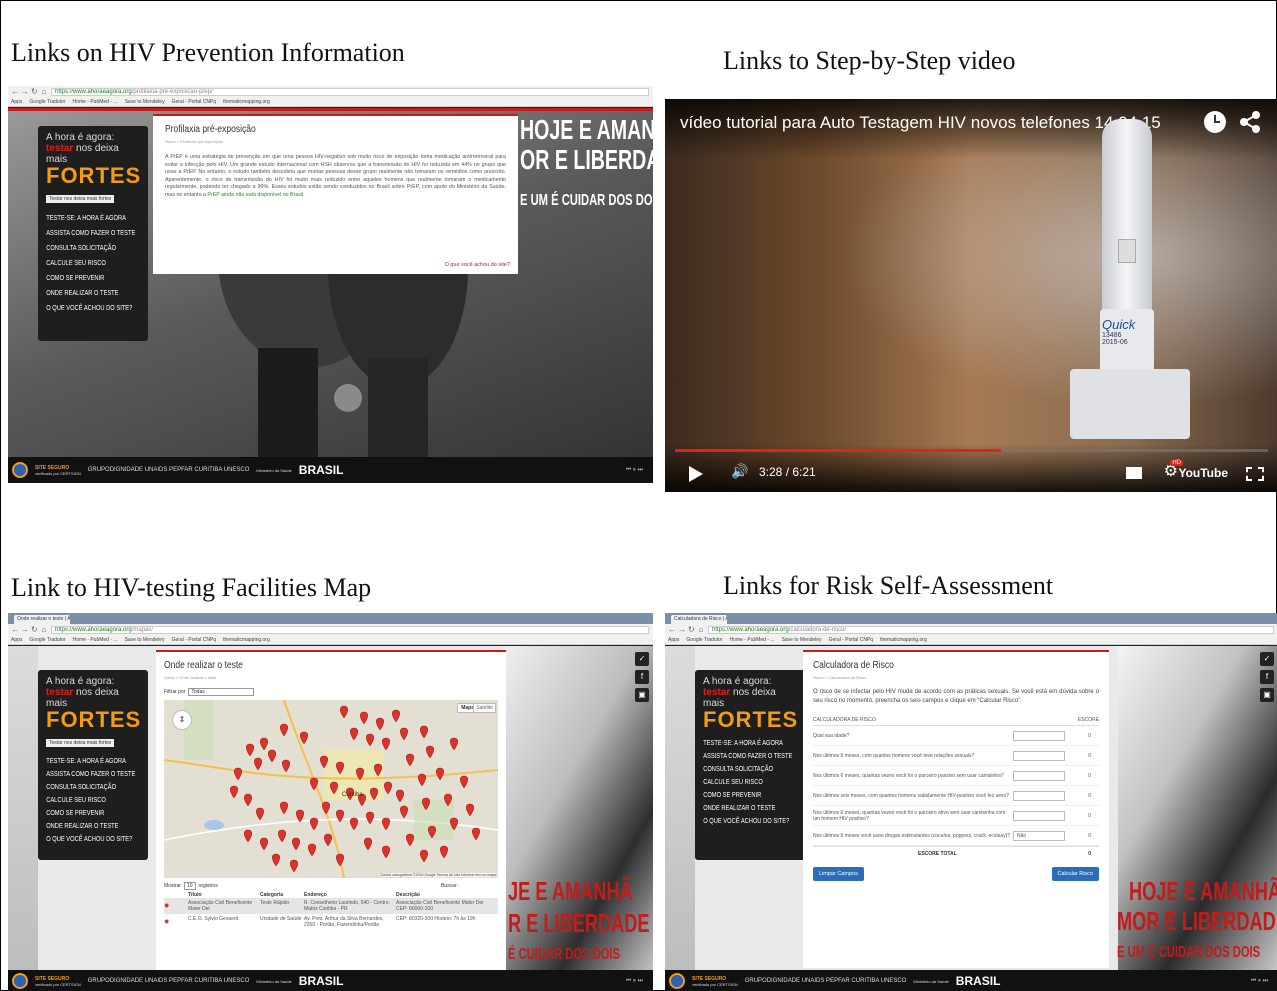  I want to click on clear-fields-button: Limpar Campos, so click(838, 874).